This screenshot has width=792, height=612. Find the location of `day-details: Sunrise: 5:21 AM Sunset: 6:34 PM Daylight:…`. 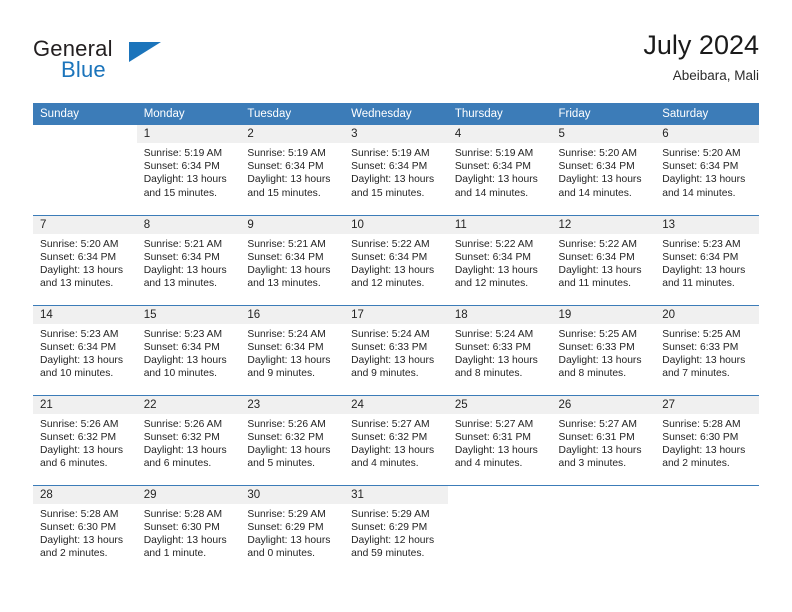

day-details: Sunrise: 5:21 AM Sunset: 6:34 PM Daylight:… is located at coordinates (189, 262).